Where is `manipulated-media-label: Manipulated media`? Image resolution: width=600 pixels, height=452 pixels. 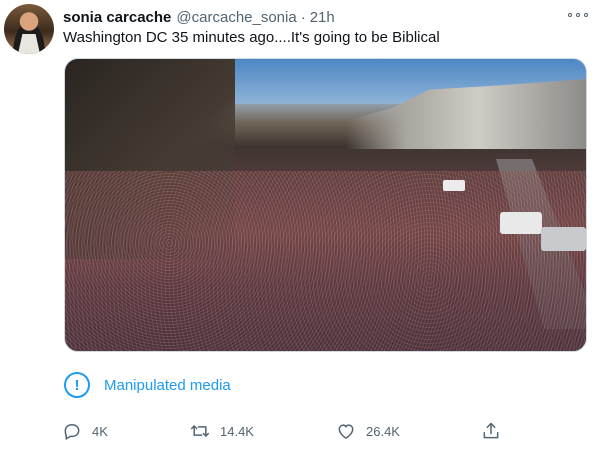 manipulated-media-label: Manipulated media is located at coordinates (167, 385).